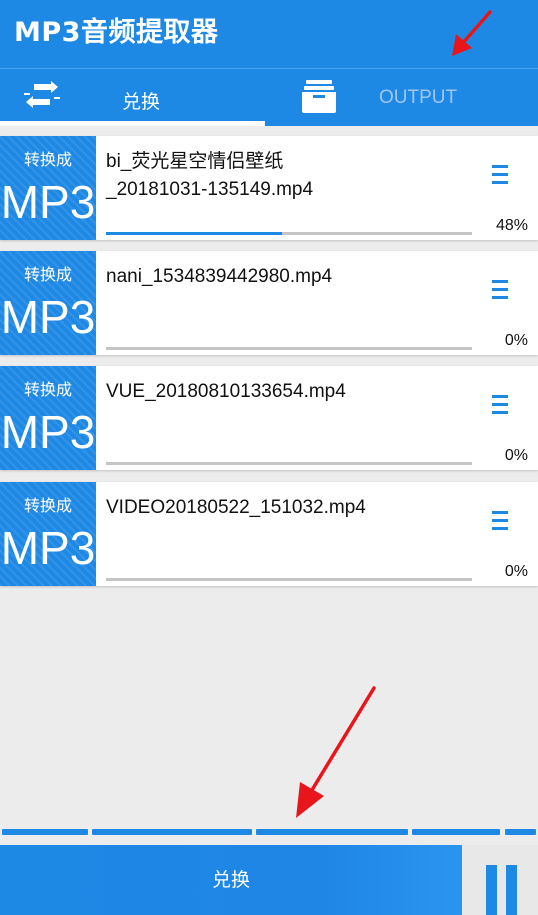 Image resolution: width=538 pixels, height=915 pixels. What do you see at coordinates (231, 880) in the screenshot?
I see `convert-button: 兑换` at bounding box center [231, 880].